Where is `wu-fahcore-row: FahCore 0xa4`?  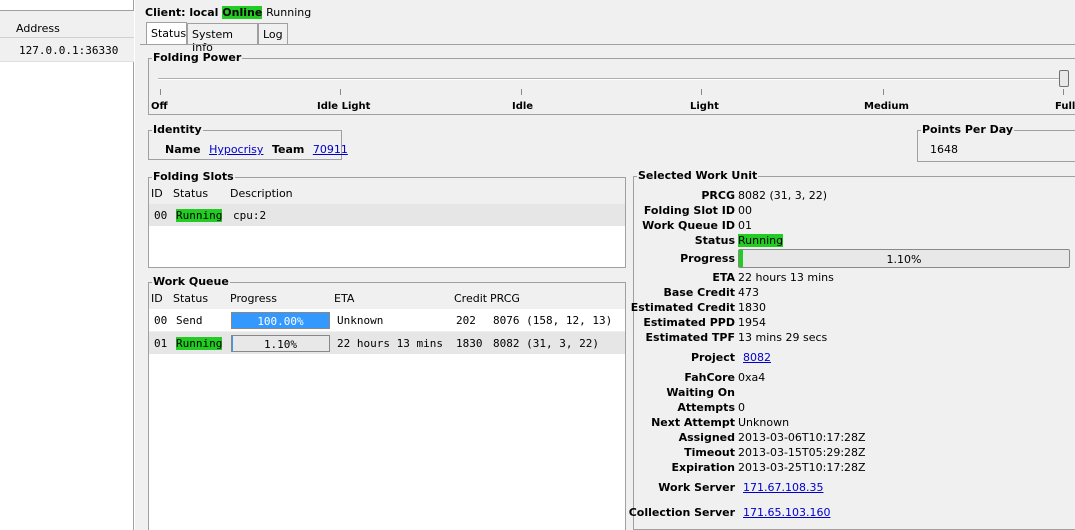
wu-fahcore-row: FahCore 0xa4 is located at coordinates (855, 378).